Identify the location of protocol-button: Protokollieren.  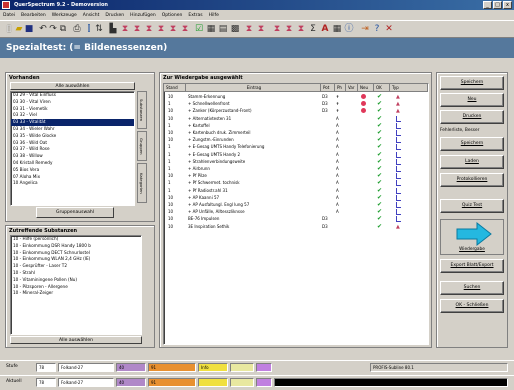
(472, 180).